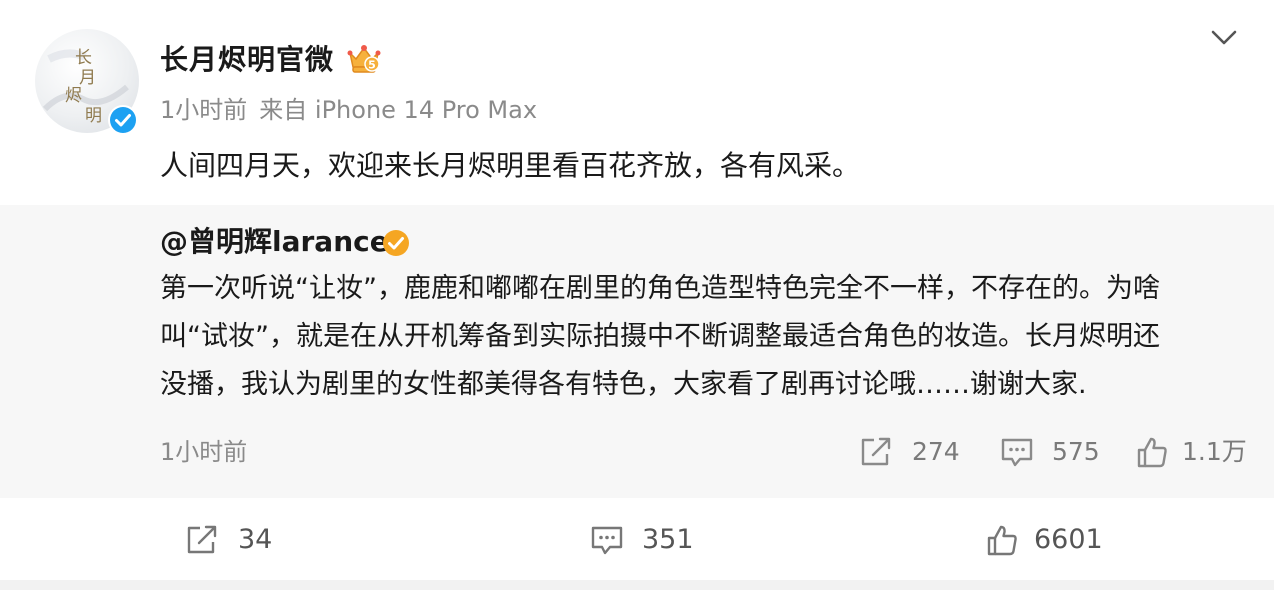 This screenshot has width=1274, height=590. Describe the element at coordinates (247, 60) in the screenshot. I see `author-name: 长月烬明官微` at that location.